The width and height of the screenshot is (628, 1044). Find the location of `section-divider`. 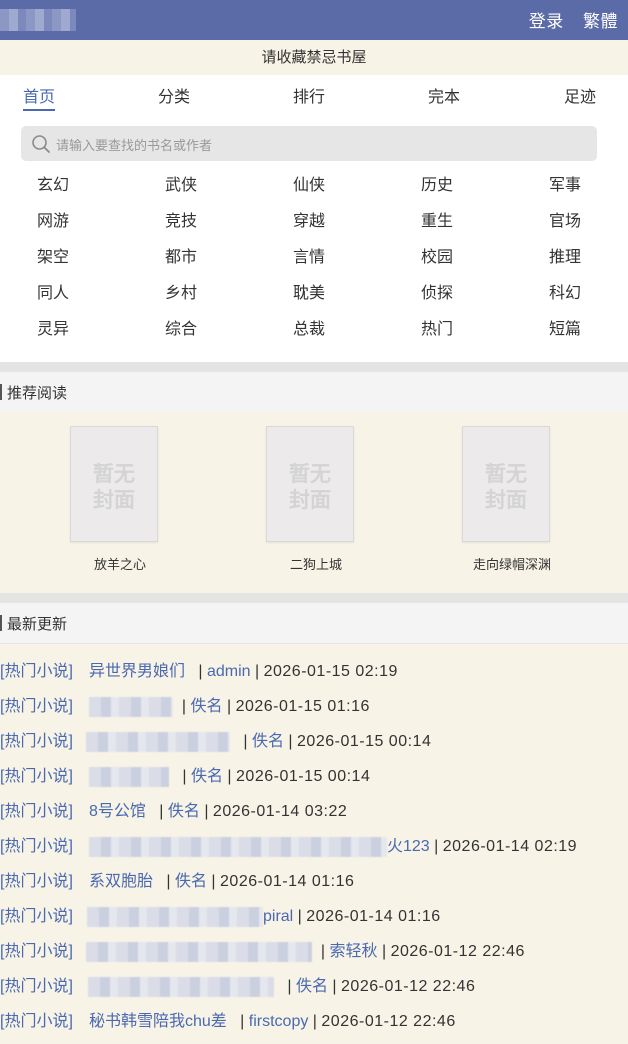

section-divider is located at coordinates (314, 367).